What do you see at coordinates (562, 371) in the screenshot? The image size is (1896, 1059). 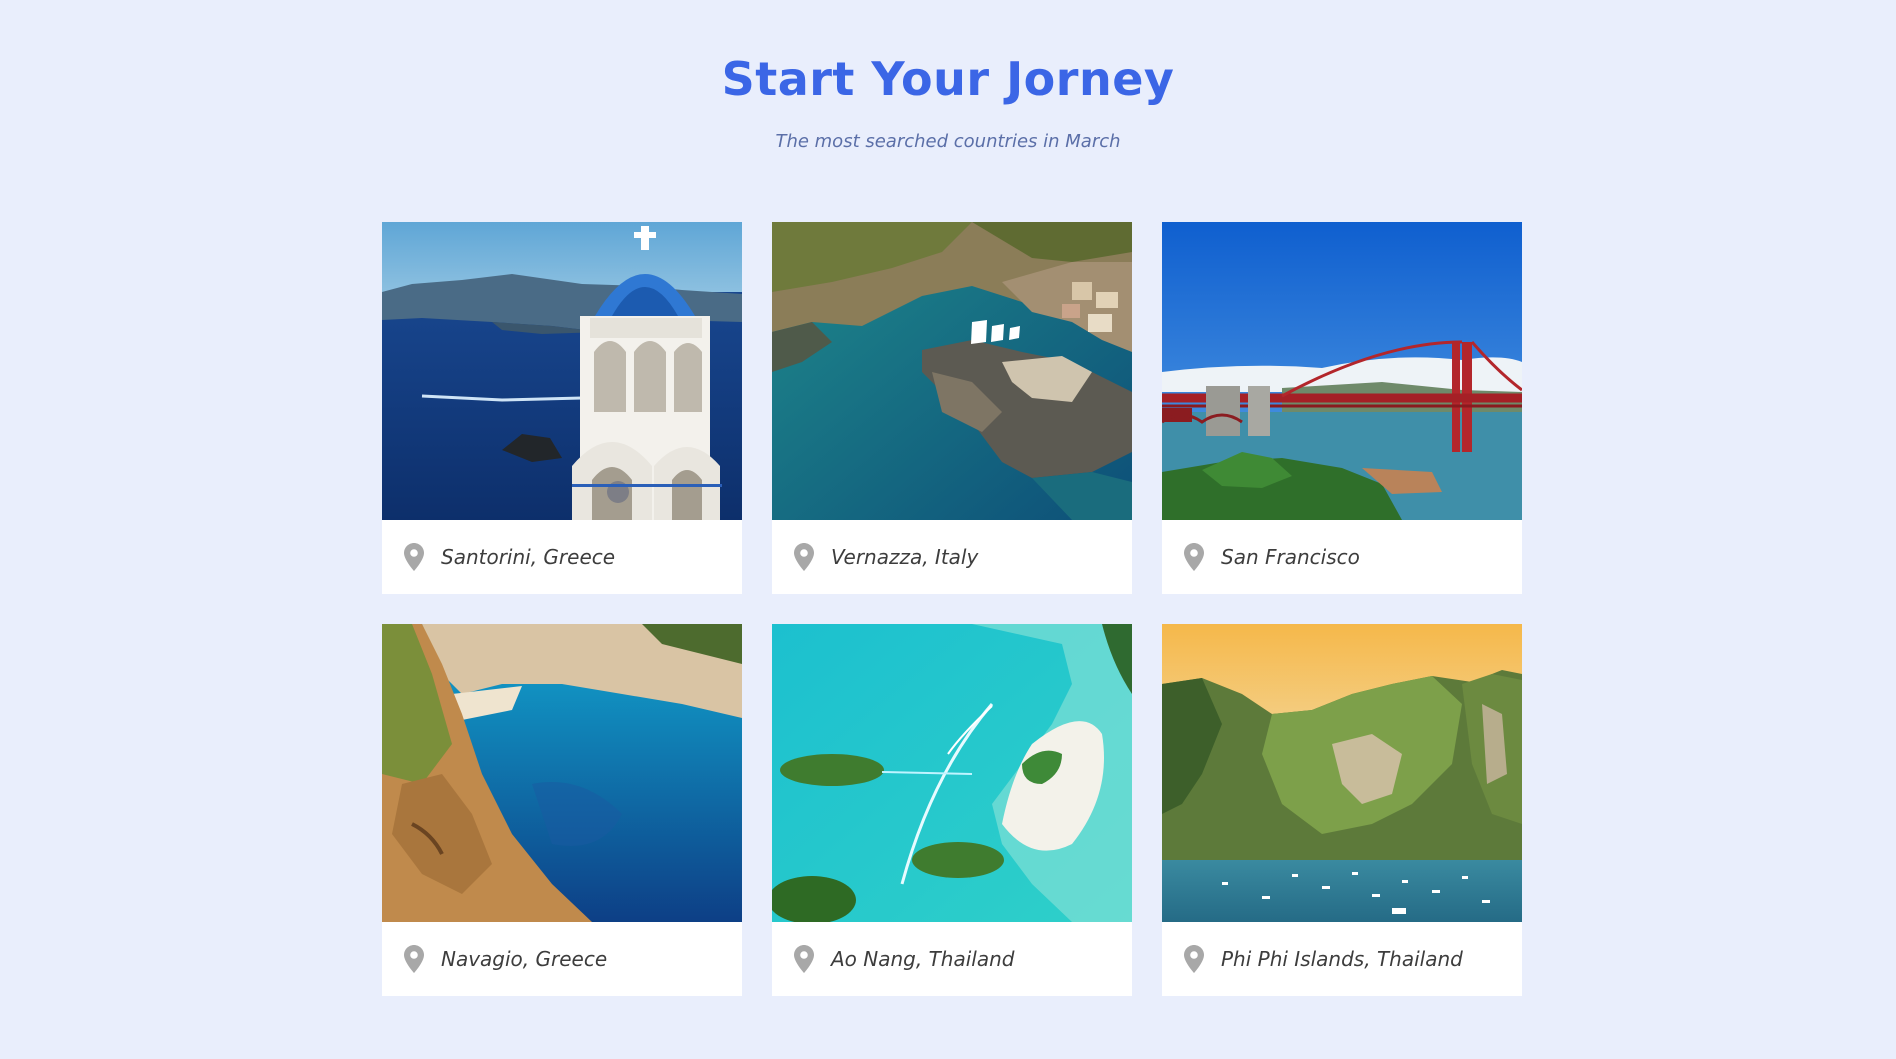 I see `santorini-photo` at bounding box center [562, 371].